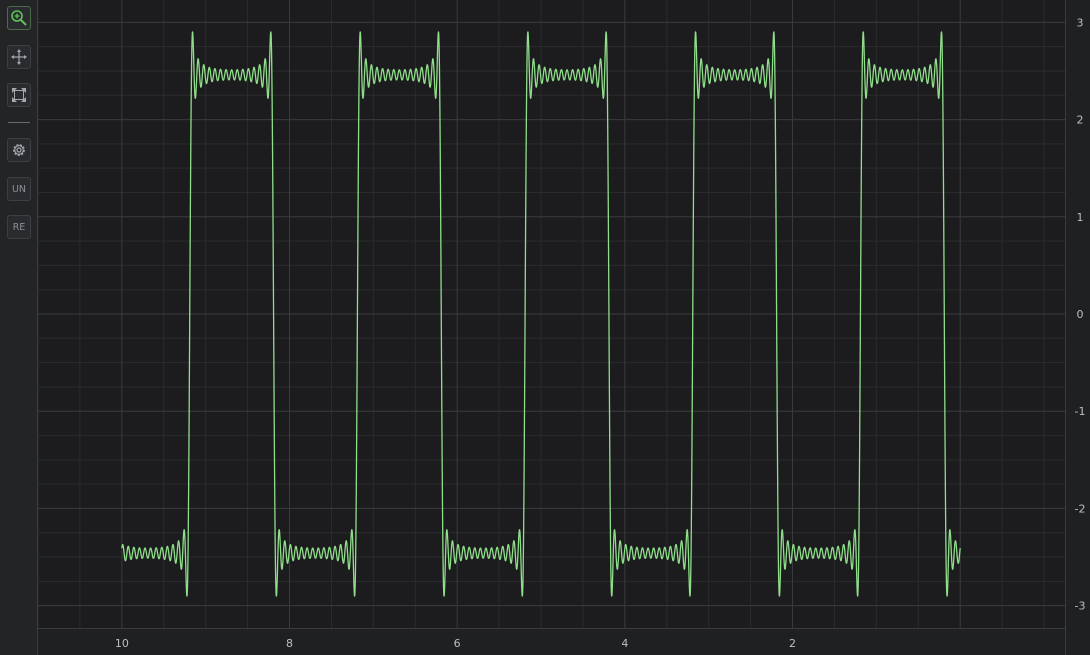  What do you see at coordinates (122, 643) in the screenshot?
I see `x-tick-label: 10` at bounding box center [122, 643].